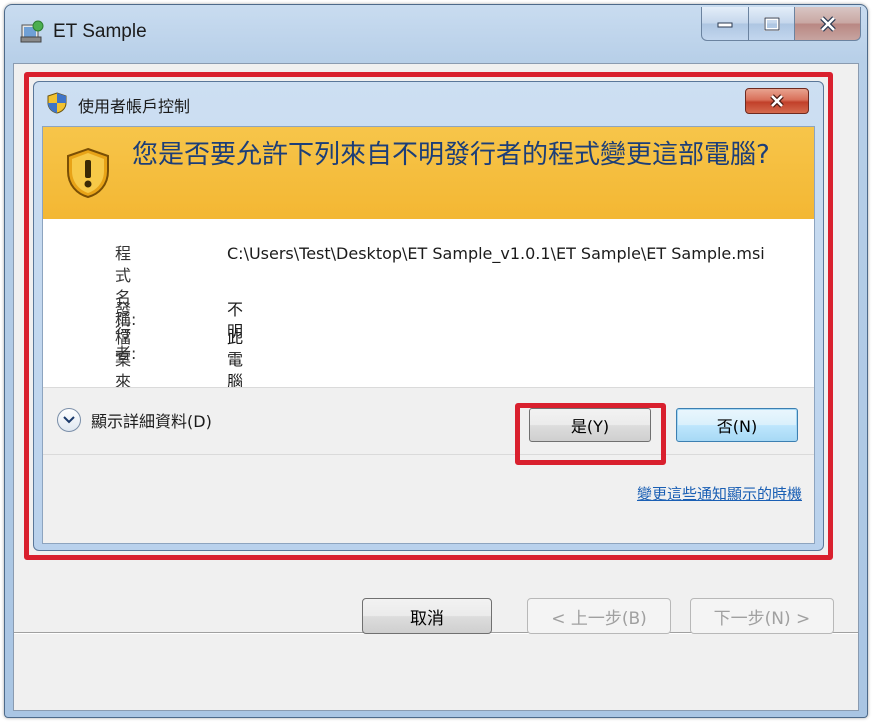  I want to click on installer-title-bar: ET Sample, so click(436, 34).